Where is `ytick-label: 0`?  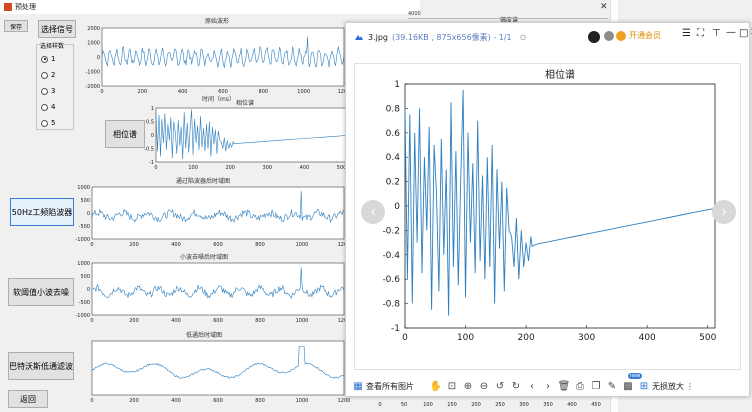
ytick-label: 0 is located at coordinates (88, 290).